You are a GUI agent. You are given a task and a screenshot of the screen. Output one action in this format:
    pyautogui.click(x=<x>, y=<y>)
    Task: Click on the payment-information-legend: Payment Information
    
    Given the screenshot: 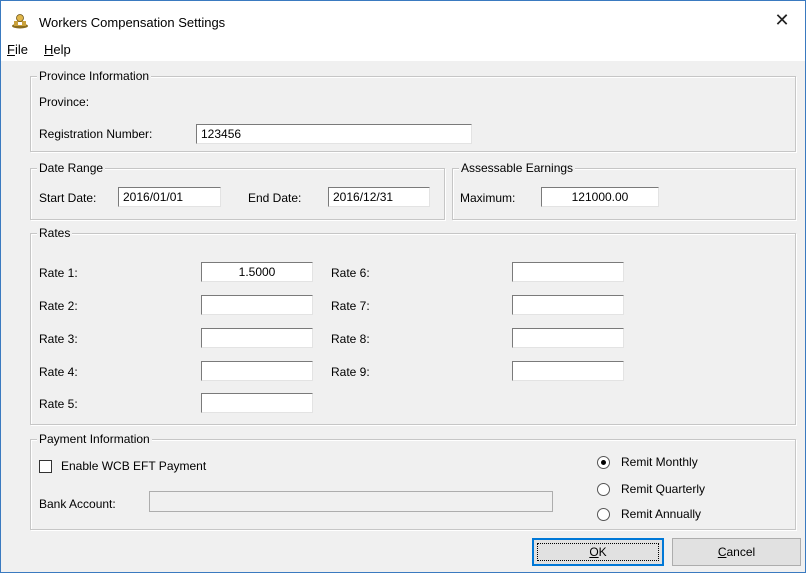 What is the action you would take?
    pyautogui.click(x=94, y=439)
    